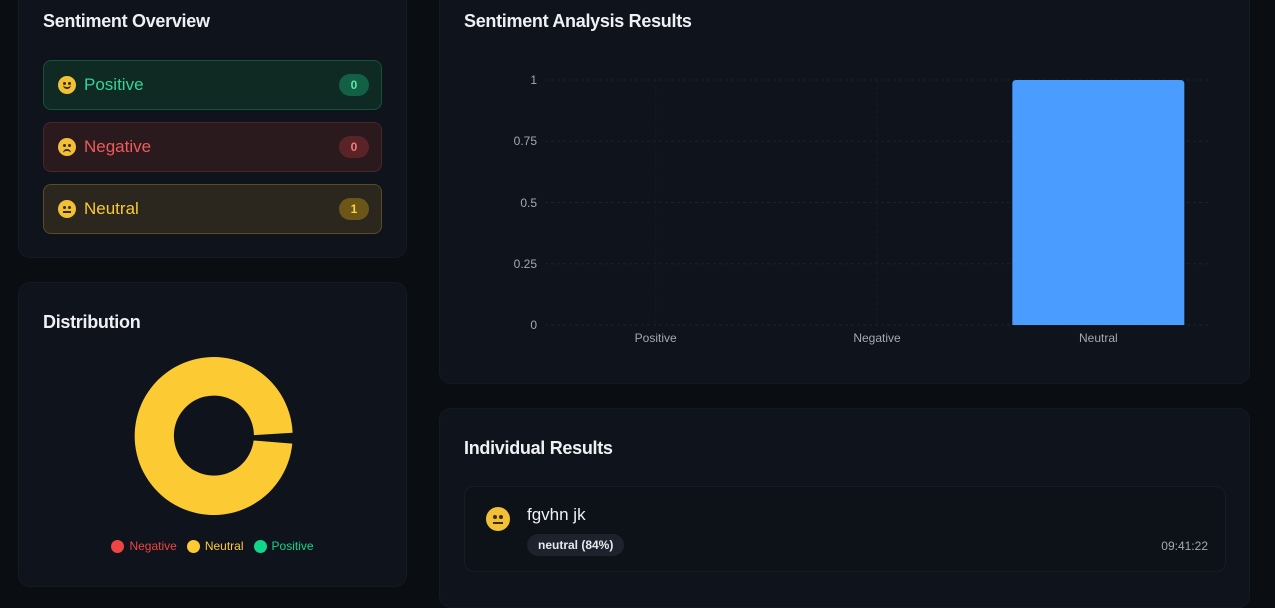 The height and width of the screenshot is (608, 1275). Describe the element at coordinates (533, 80) in the screenshot. I see `y-tick-label: 1` at that location.